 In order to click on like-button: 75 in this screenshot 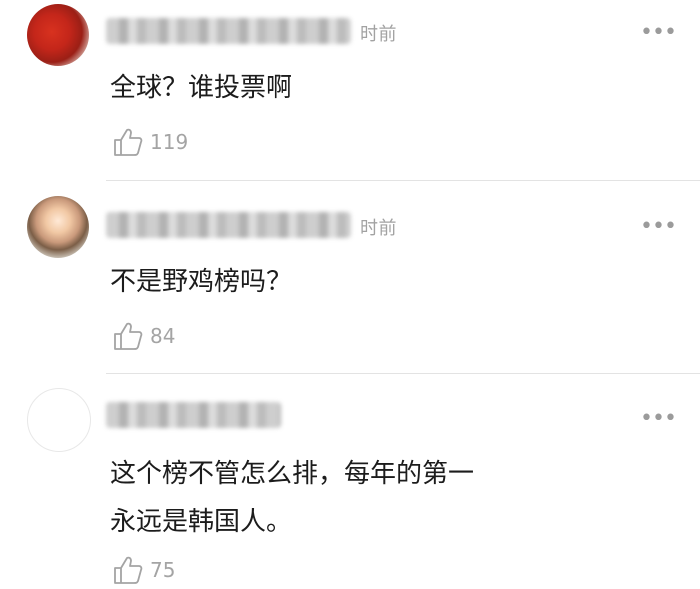, I will do `click(143, 570)`.